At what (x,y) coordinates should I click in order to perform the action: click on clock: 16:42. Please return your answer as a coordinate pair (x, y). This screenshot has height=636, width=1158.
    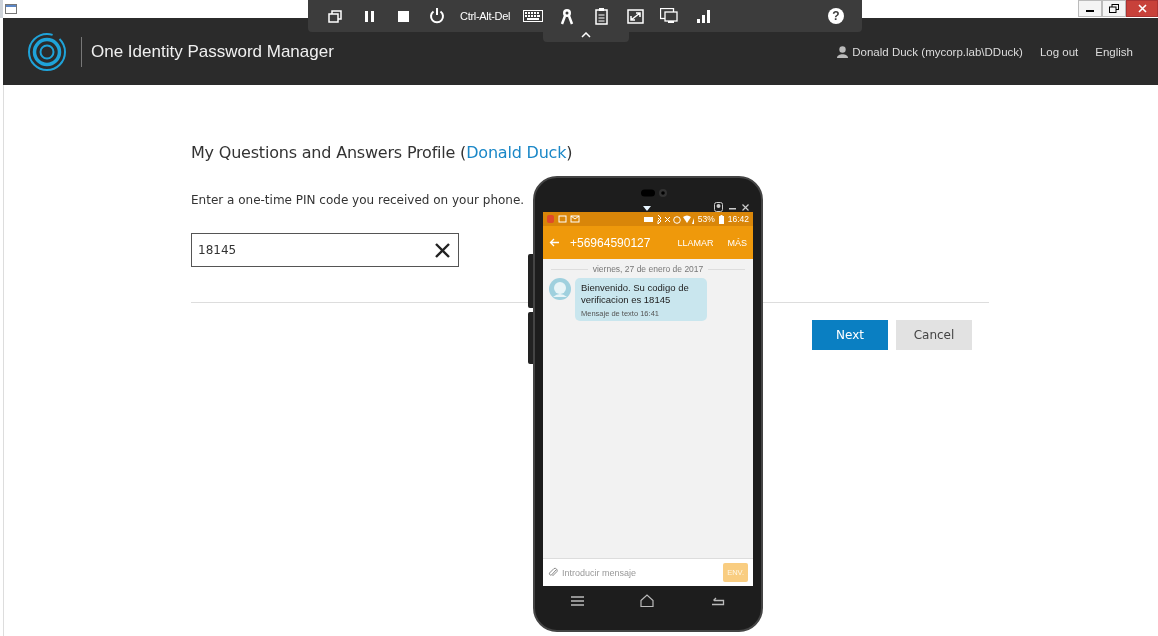
    Looking at the image, I should click on (738, 219).